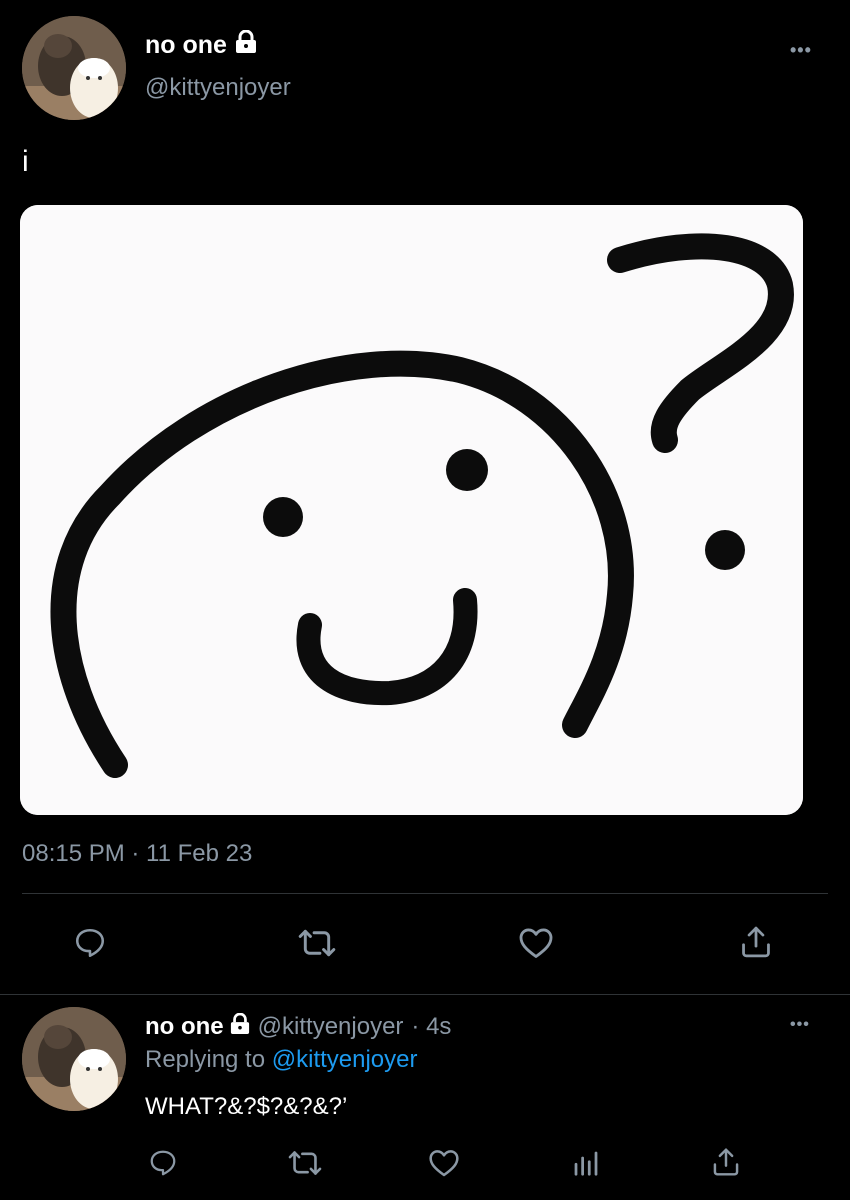 This screenshot has height=1200, width=850. I want to click on reply-more-options-button: •••, so click(800, 1025).